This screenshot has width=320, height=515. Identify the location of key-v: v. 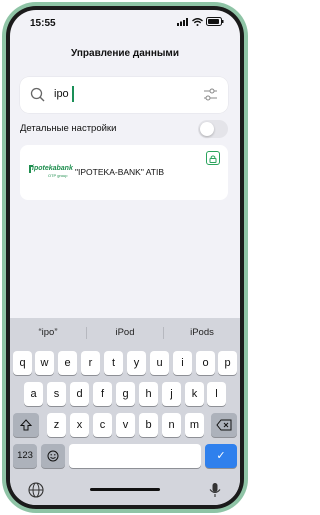
(125, 425).